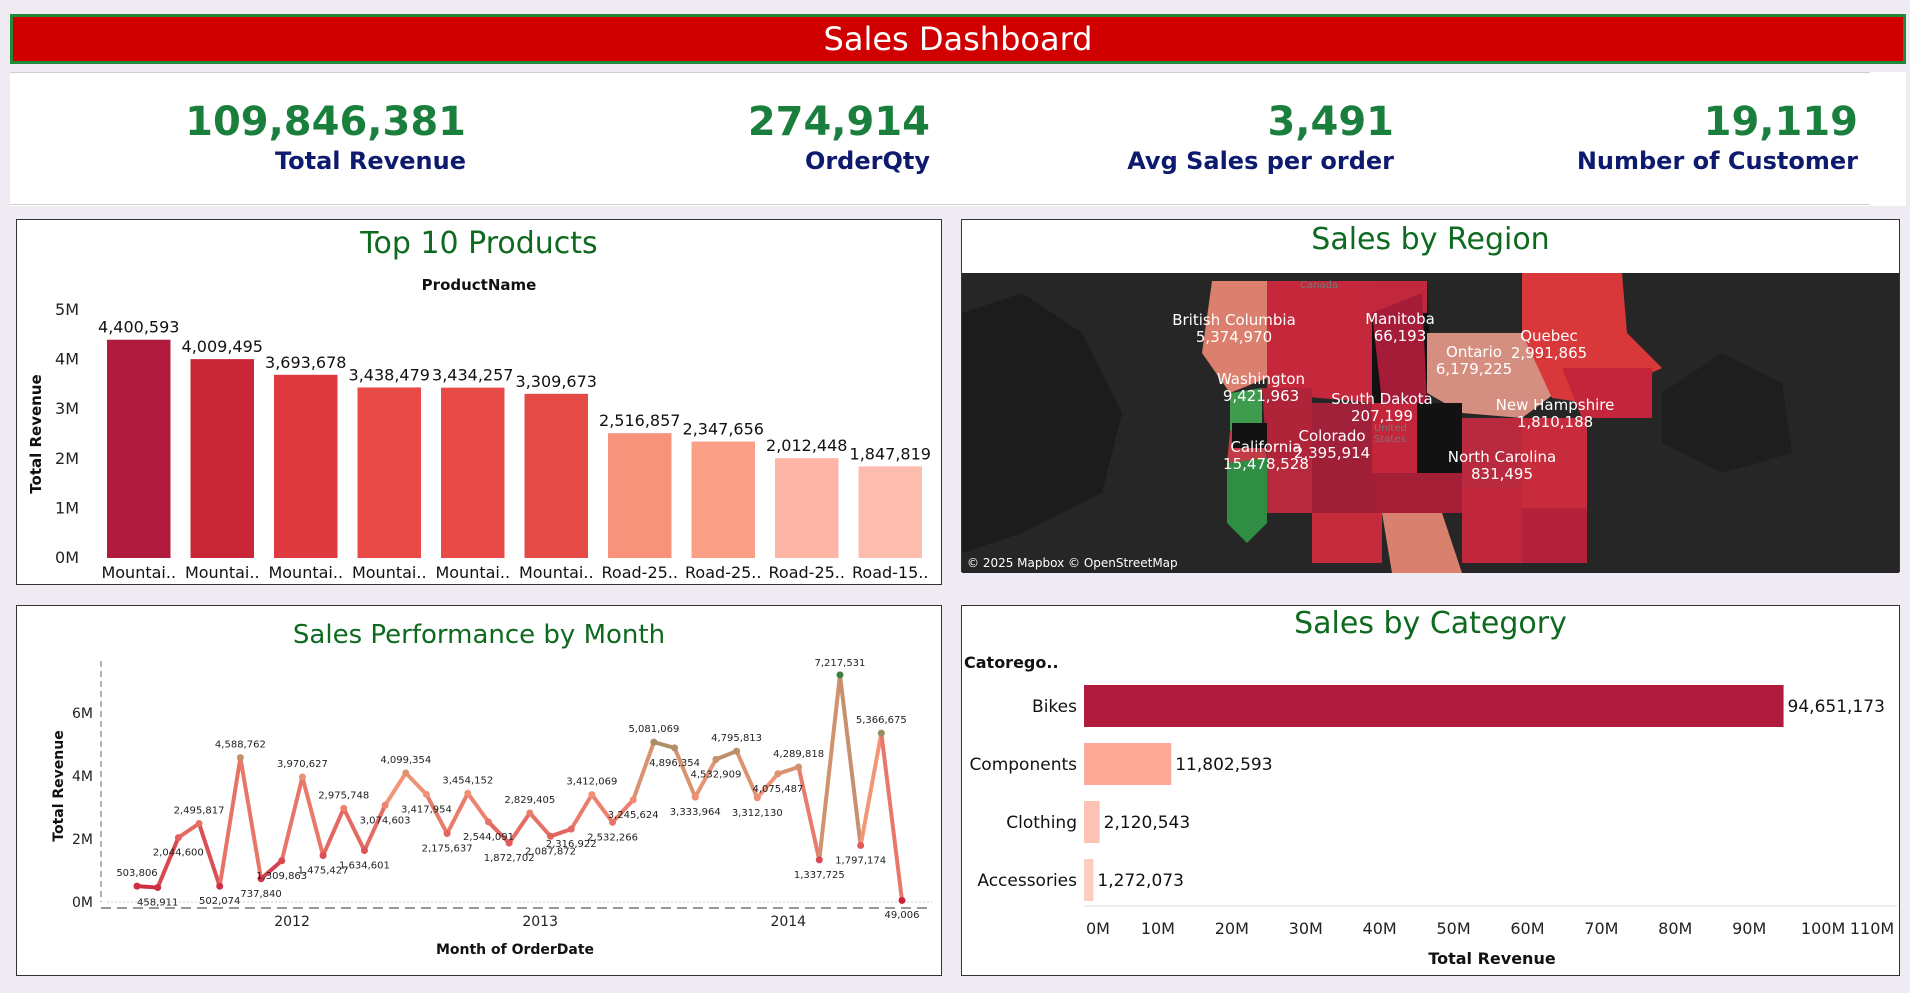 Image resolution: width=1910 pixels, height=993 pixels. I want to click on line-chart-data-label: 2,975,748, so click(343, 795).